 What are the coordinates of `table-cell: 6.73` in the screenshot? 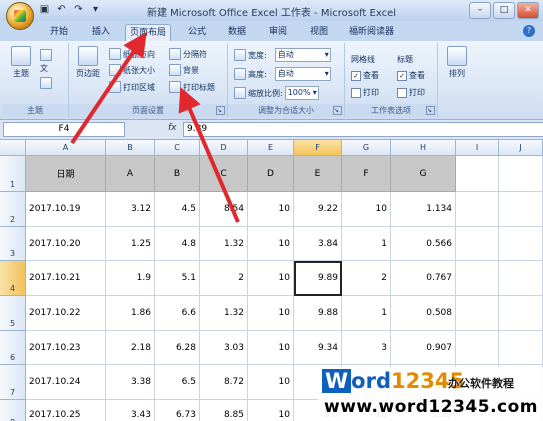 It's located at (177, 410).